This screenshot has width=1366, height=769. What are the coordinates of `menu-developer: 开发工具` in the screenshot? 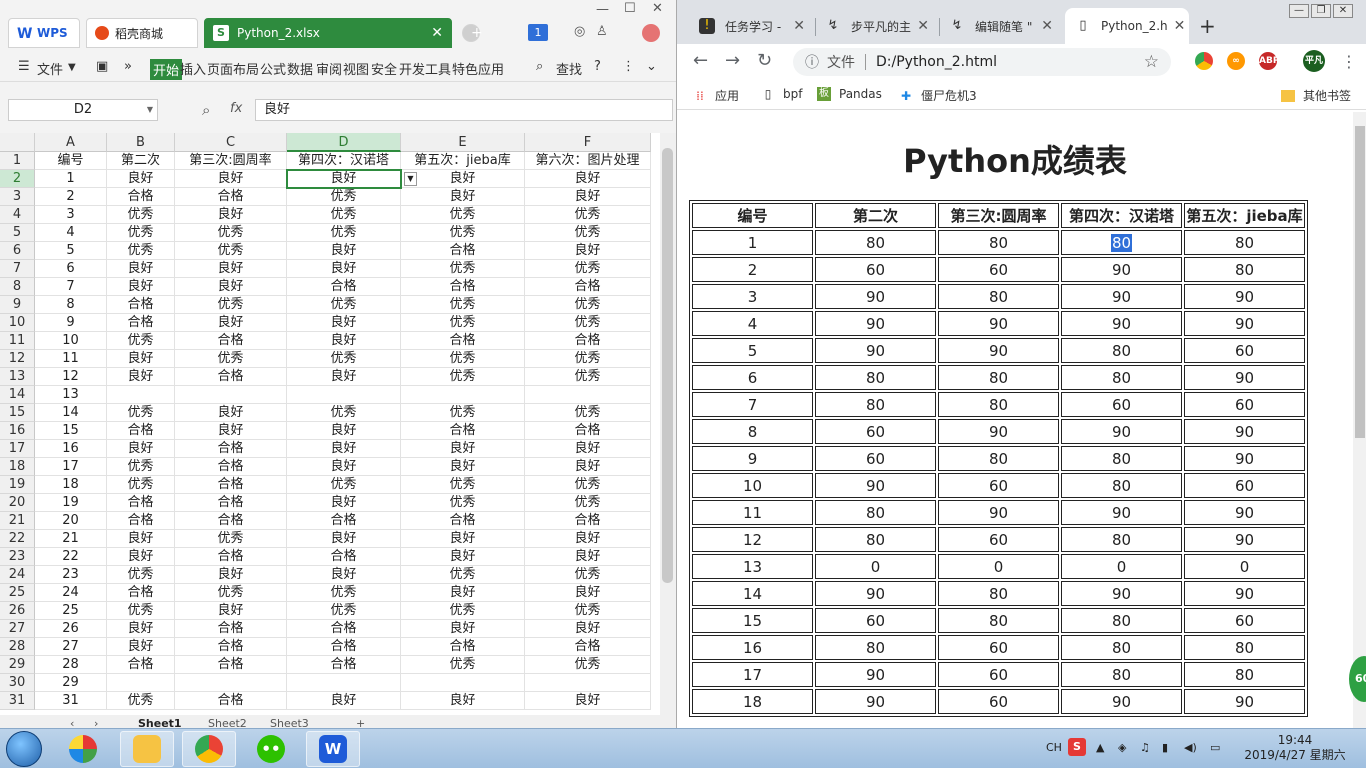 It's located at (425, 68).